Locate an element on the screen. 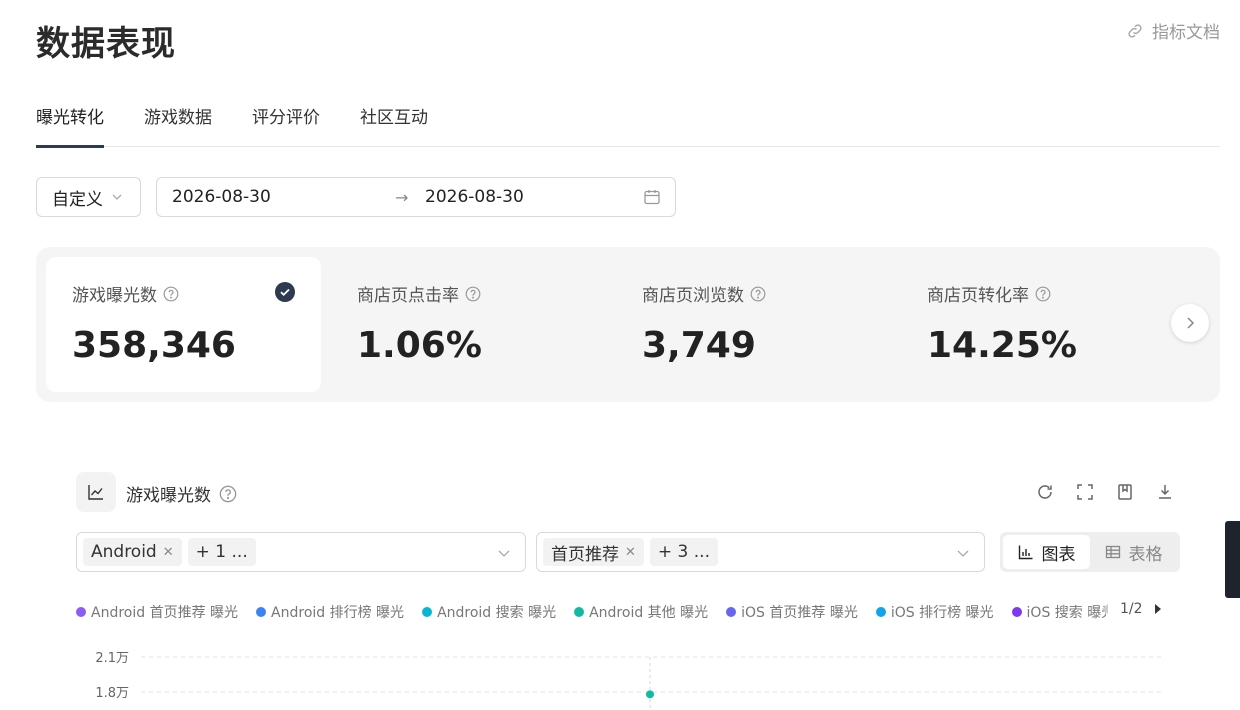  legend-label: iOS 首页推荐 曝光 is located at coordinates (799, 613).